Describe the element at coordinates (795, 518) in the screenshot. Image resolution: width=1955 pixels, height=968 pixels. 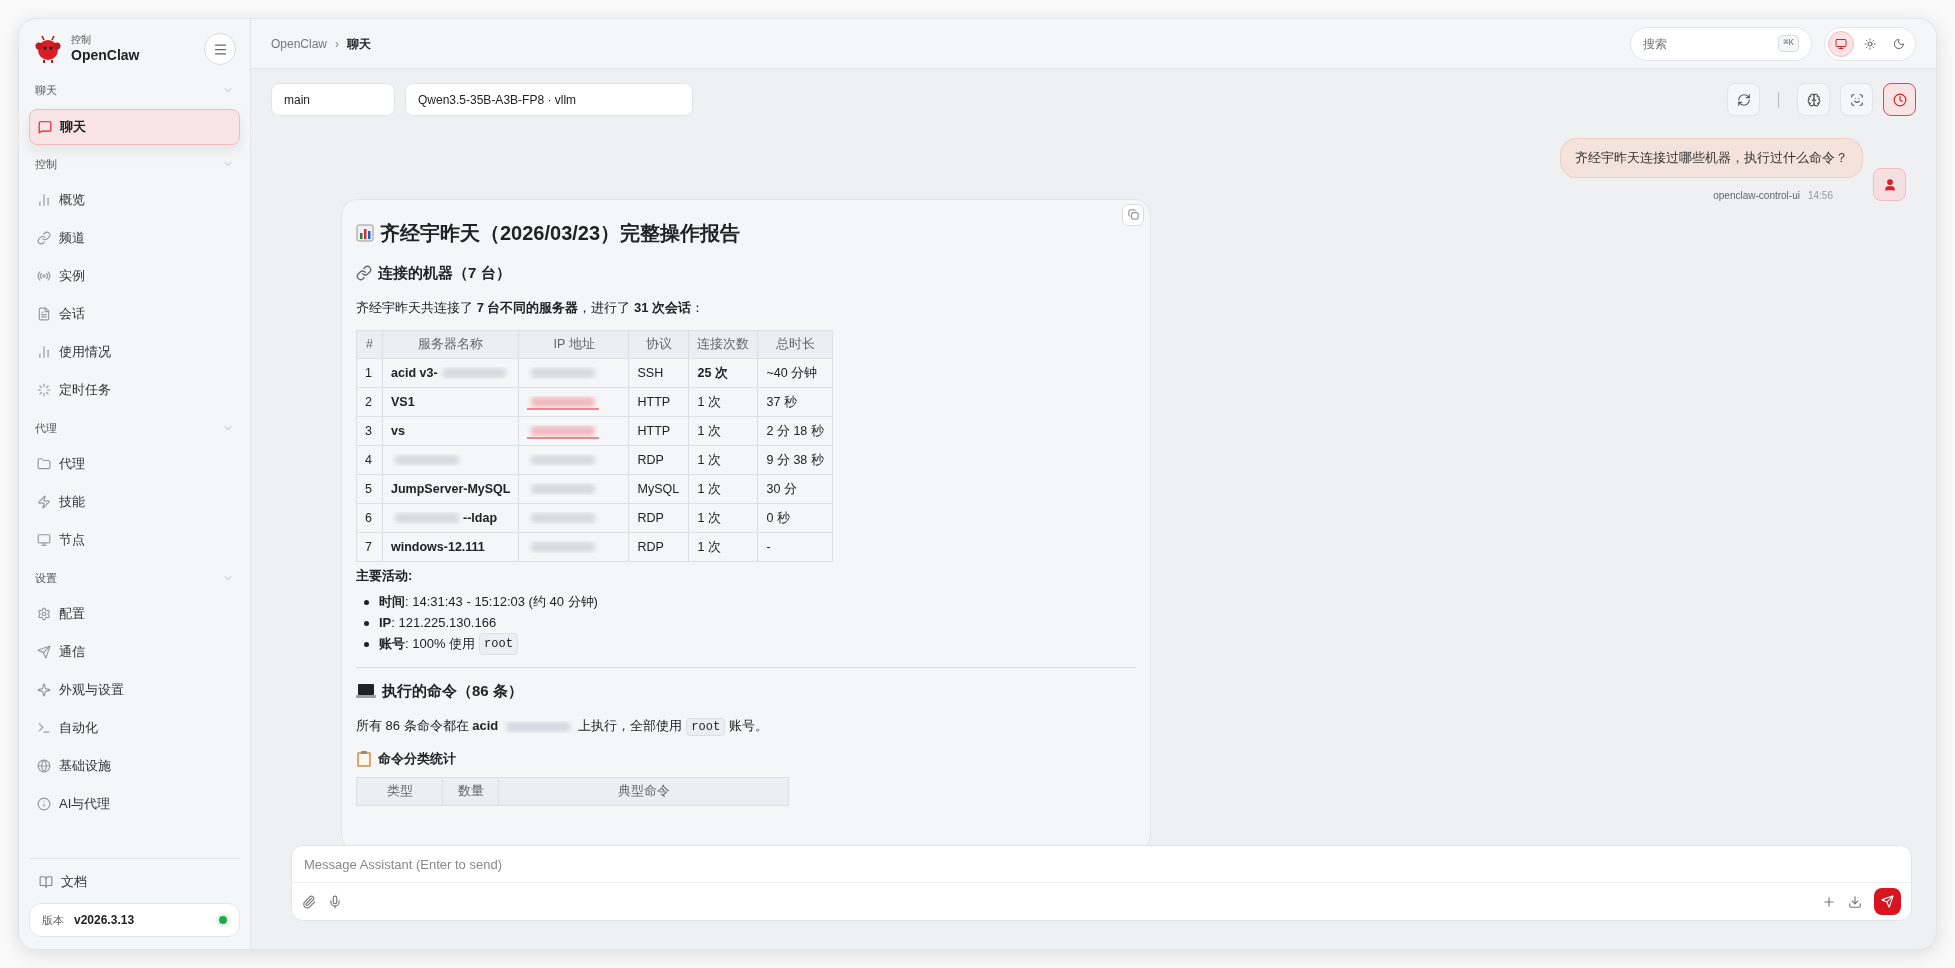
I see `table-cell: 0 秒` at that location.